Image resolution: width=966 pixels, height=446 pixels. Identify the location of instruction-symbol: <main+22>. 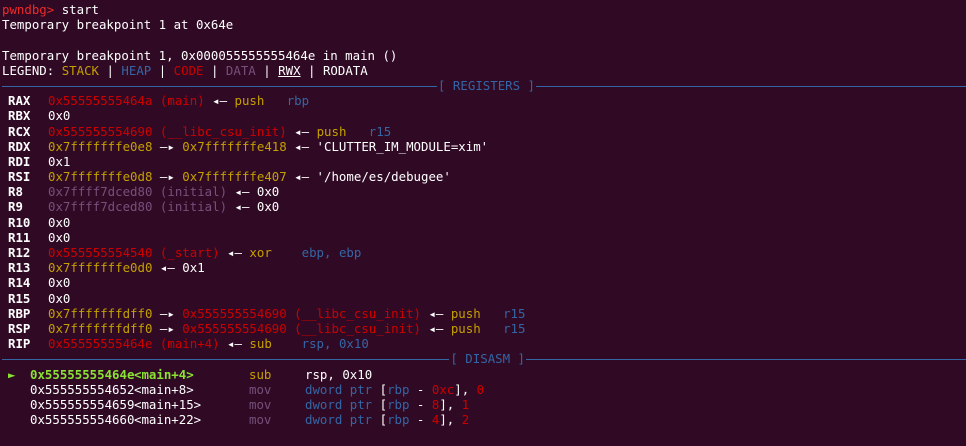
(168, 420).